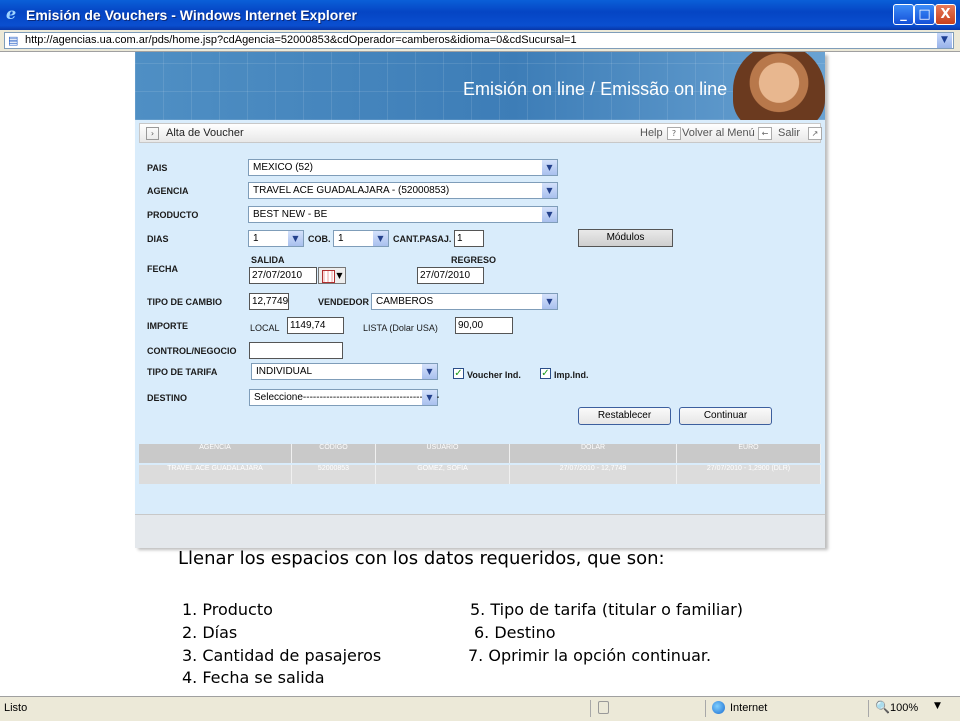 This screenshot has width=960, height=721. Describe the element at coordinates (162, 269) in the screenshot. I see `fecha-label: FECHA` at that location.